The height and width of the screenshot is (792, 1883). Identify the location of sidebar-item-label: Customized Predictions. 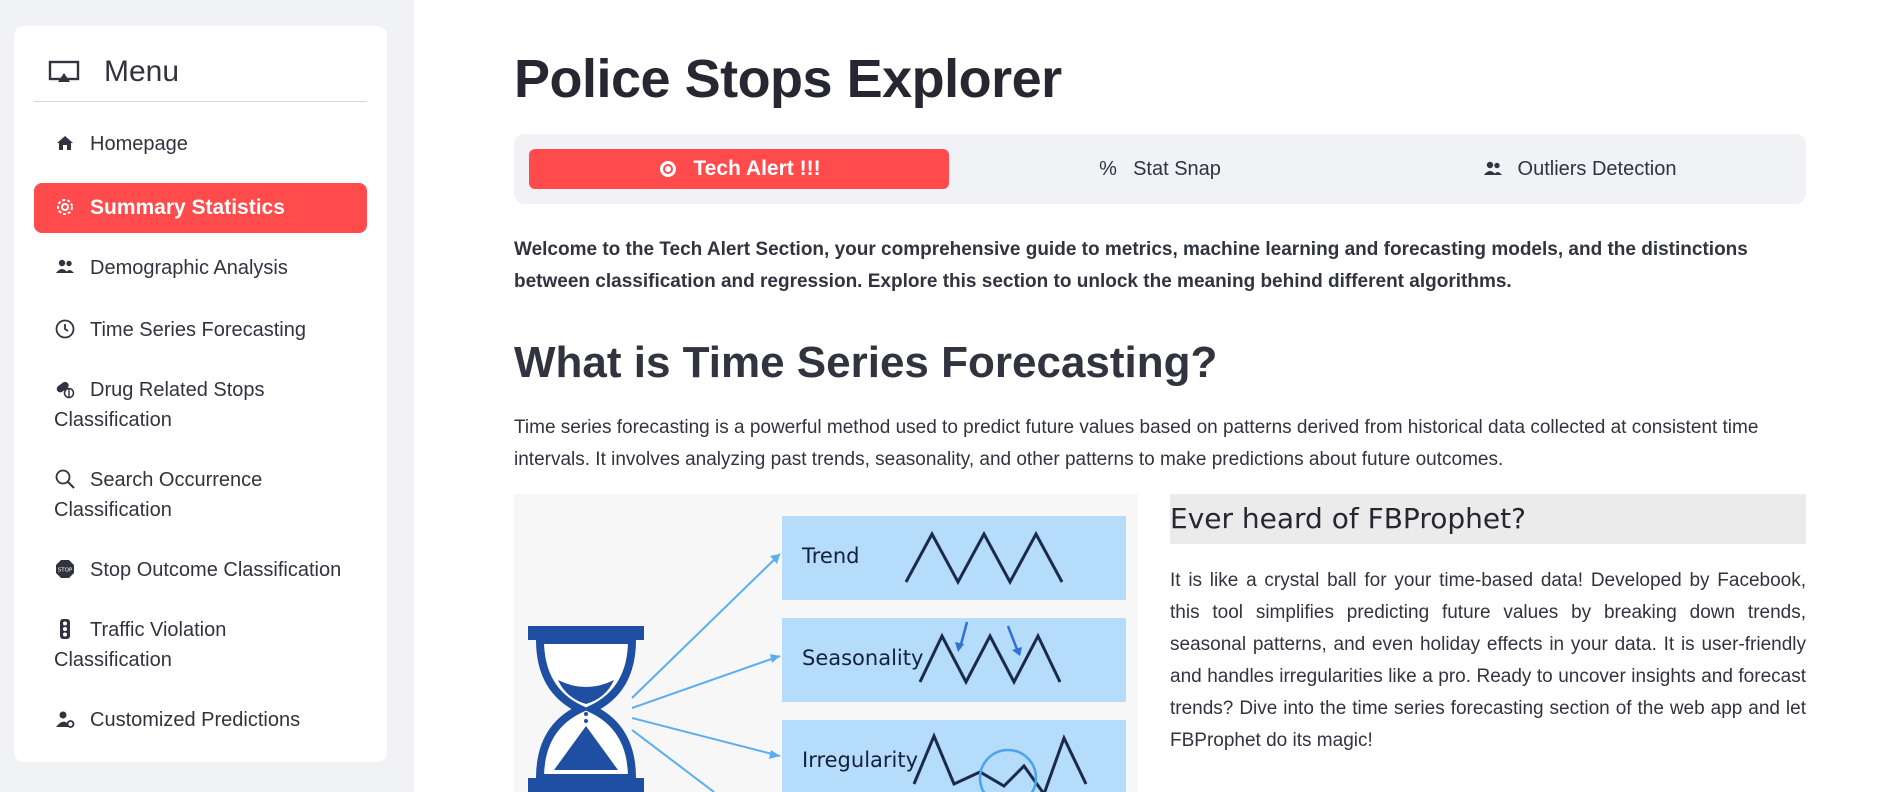
(195, 720).